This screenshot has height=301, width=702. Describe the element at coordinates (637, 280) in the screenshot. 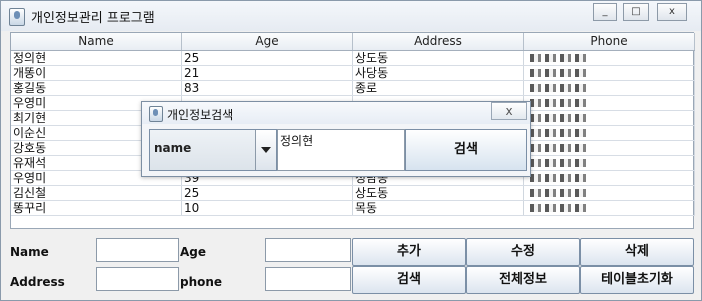

I see `reset-table-button: 테이블초기화` at that location.